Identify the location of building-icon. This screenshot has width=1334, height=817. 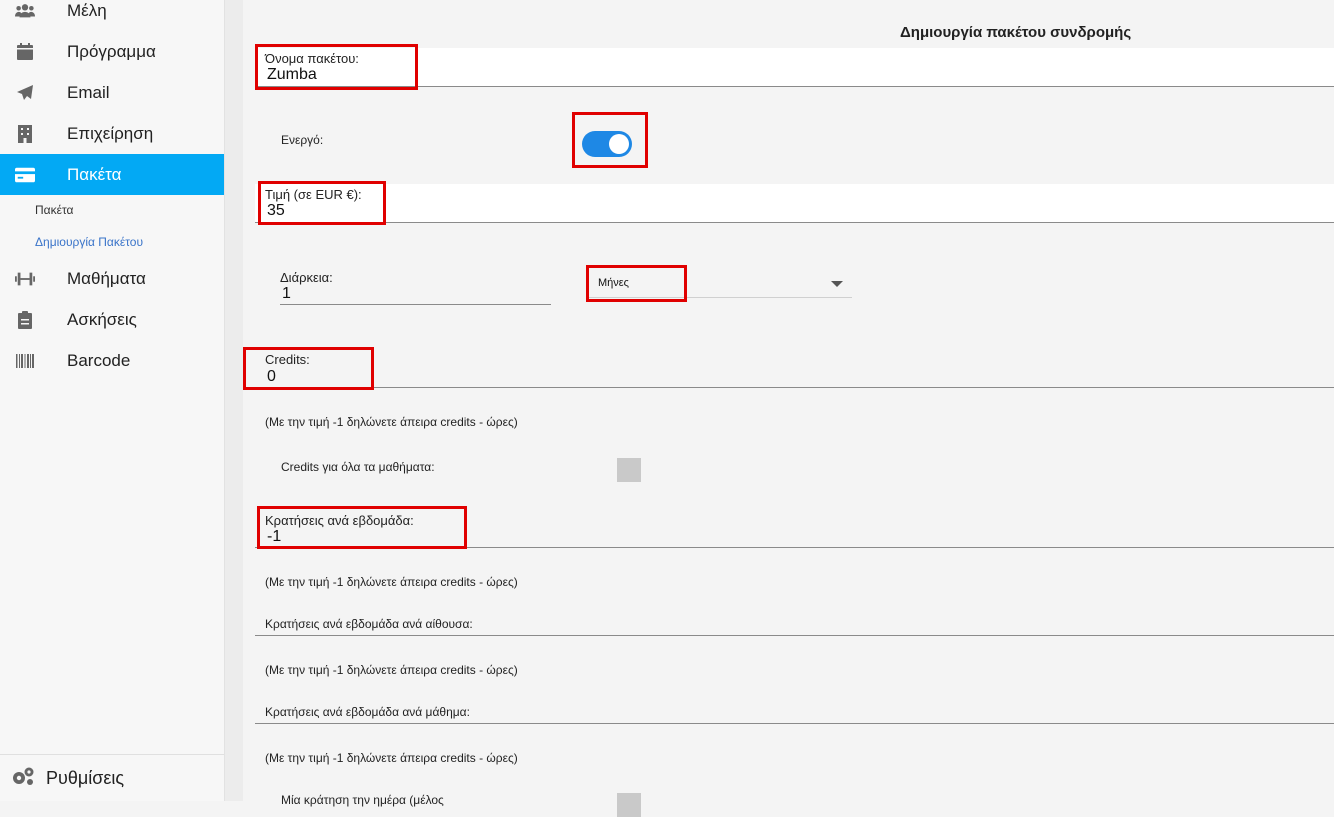
(25, 134).